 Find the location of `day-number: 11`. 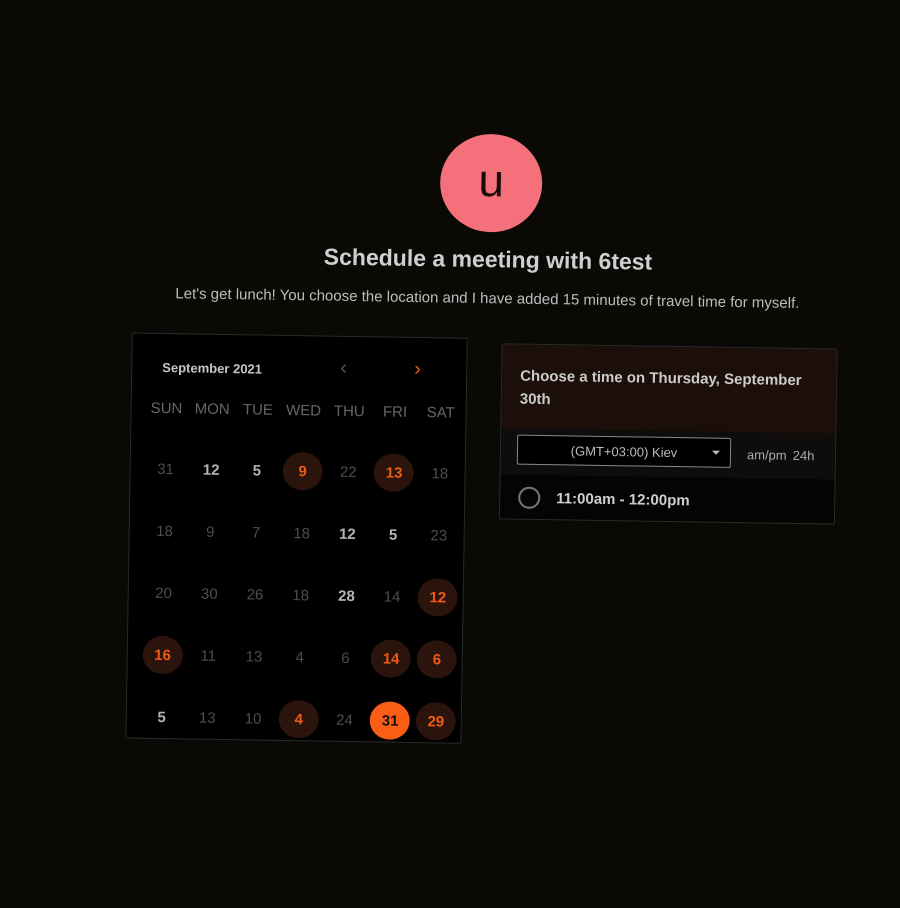

day-number: 11 is located at coordinates (208, 656).